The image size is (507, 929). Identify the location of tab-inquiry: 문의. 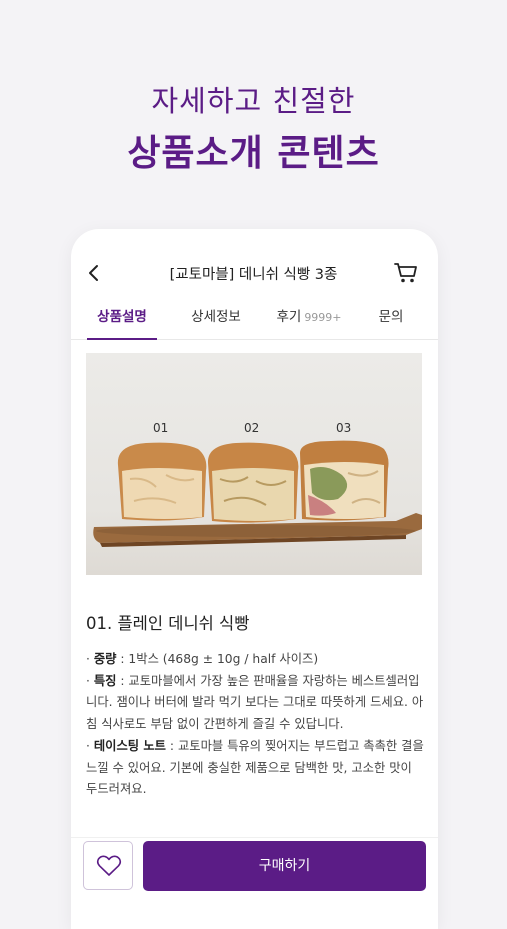
(391, 321).